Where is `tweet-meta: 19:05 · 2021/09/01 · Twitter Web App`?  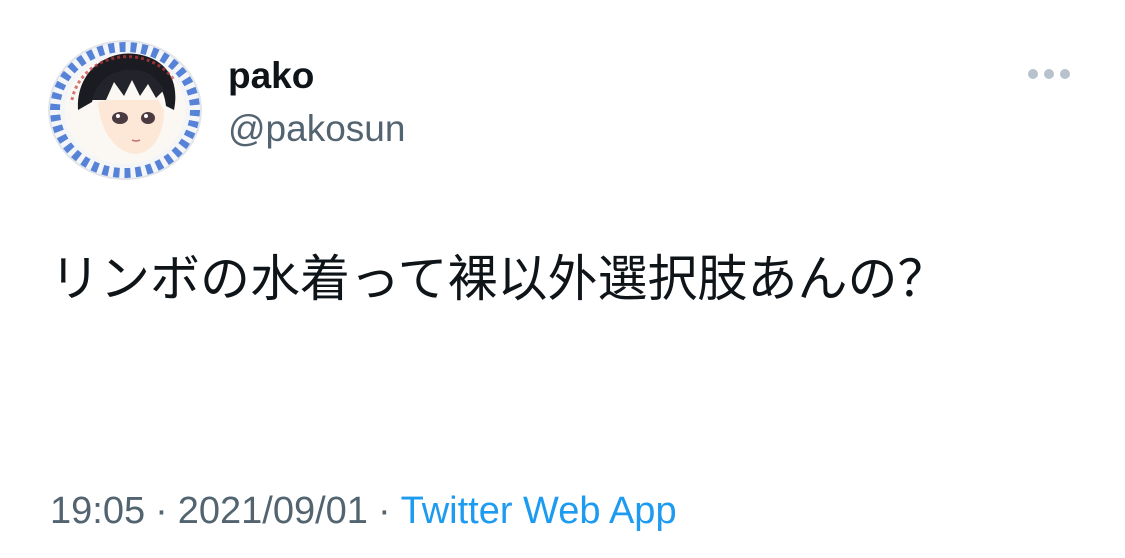
tweet-meta: 19:05 · 2021/09/01 · Twitter Web App is located at coordinates (363, 511).